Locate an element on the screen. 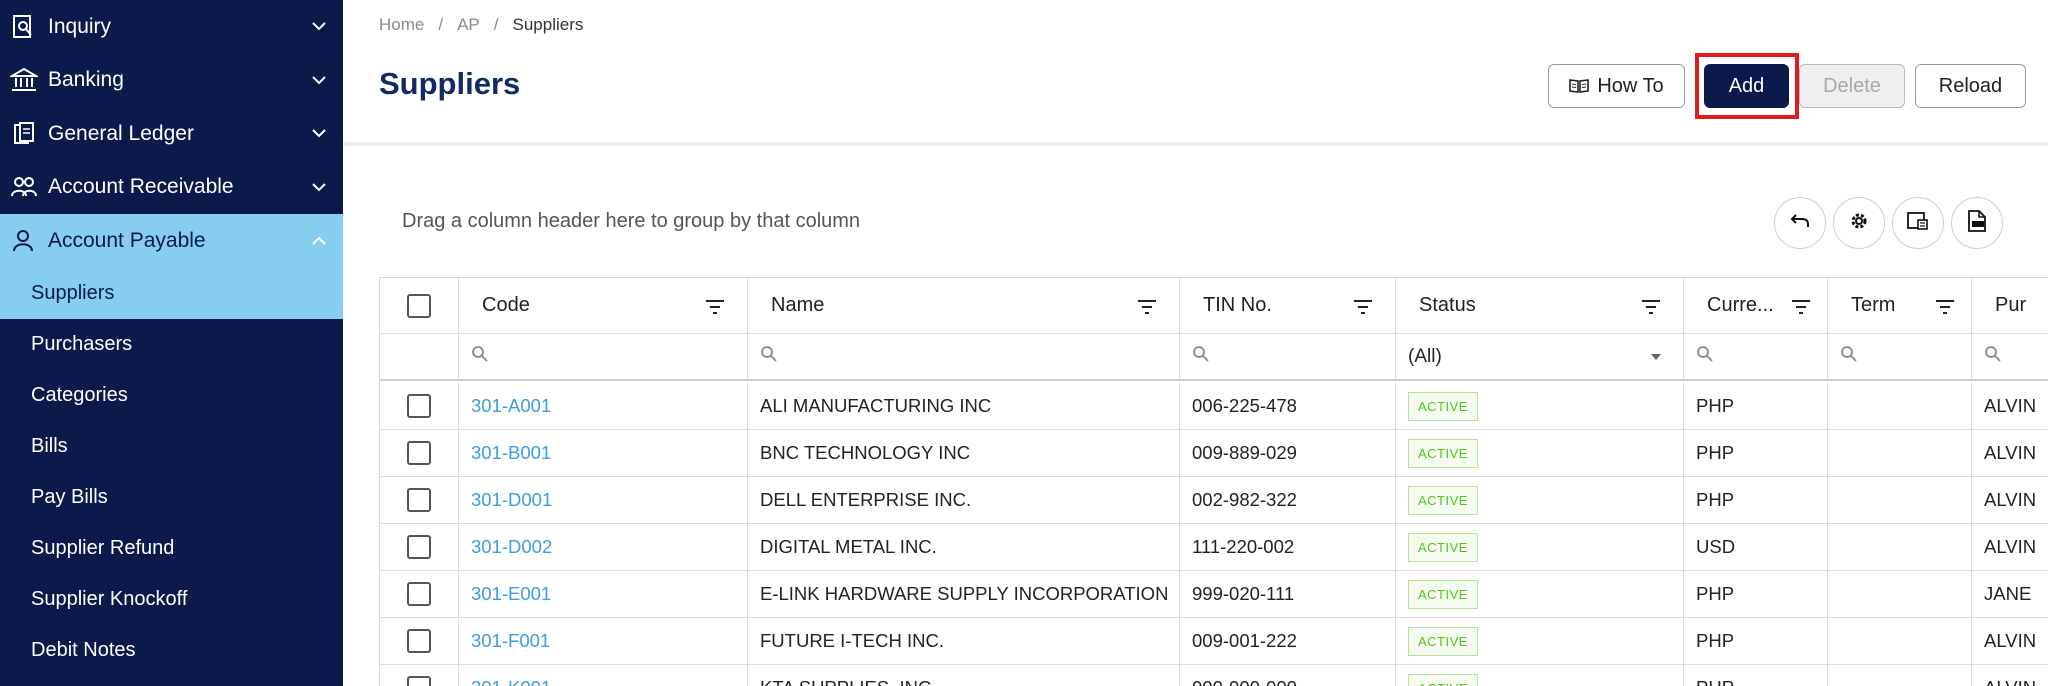 This screenshot has height=686, width=2048. sidebar-item-categories: Categories is located at coordinates (171, 395).